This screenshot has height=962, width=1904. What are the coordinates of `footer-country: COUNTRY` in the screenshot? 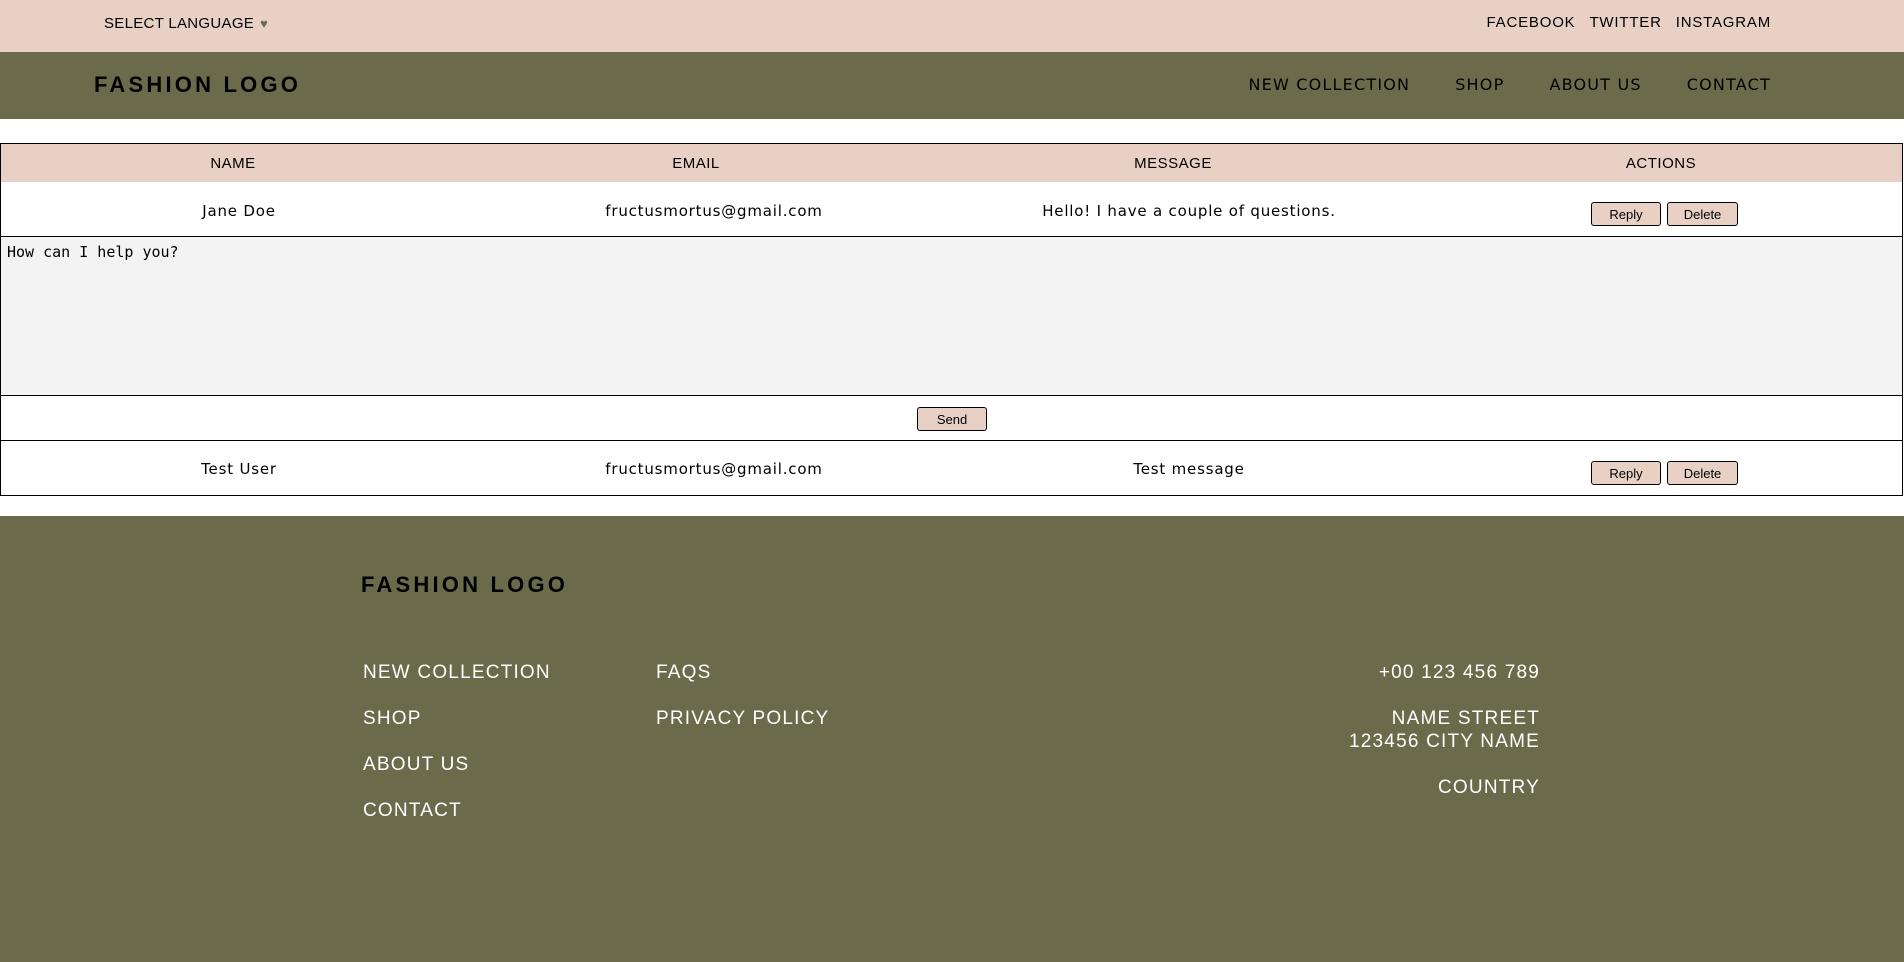 It's located at (1489, 787).